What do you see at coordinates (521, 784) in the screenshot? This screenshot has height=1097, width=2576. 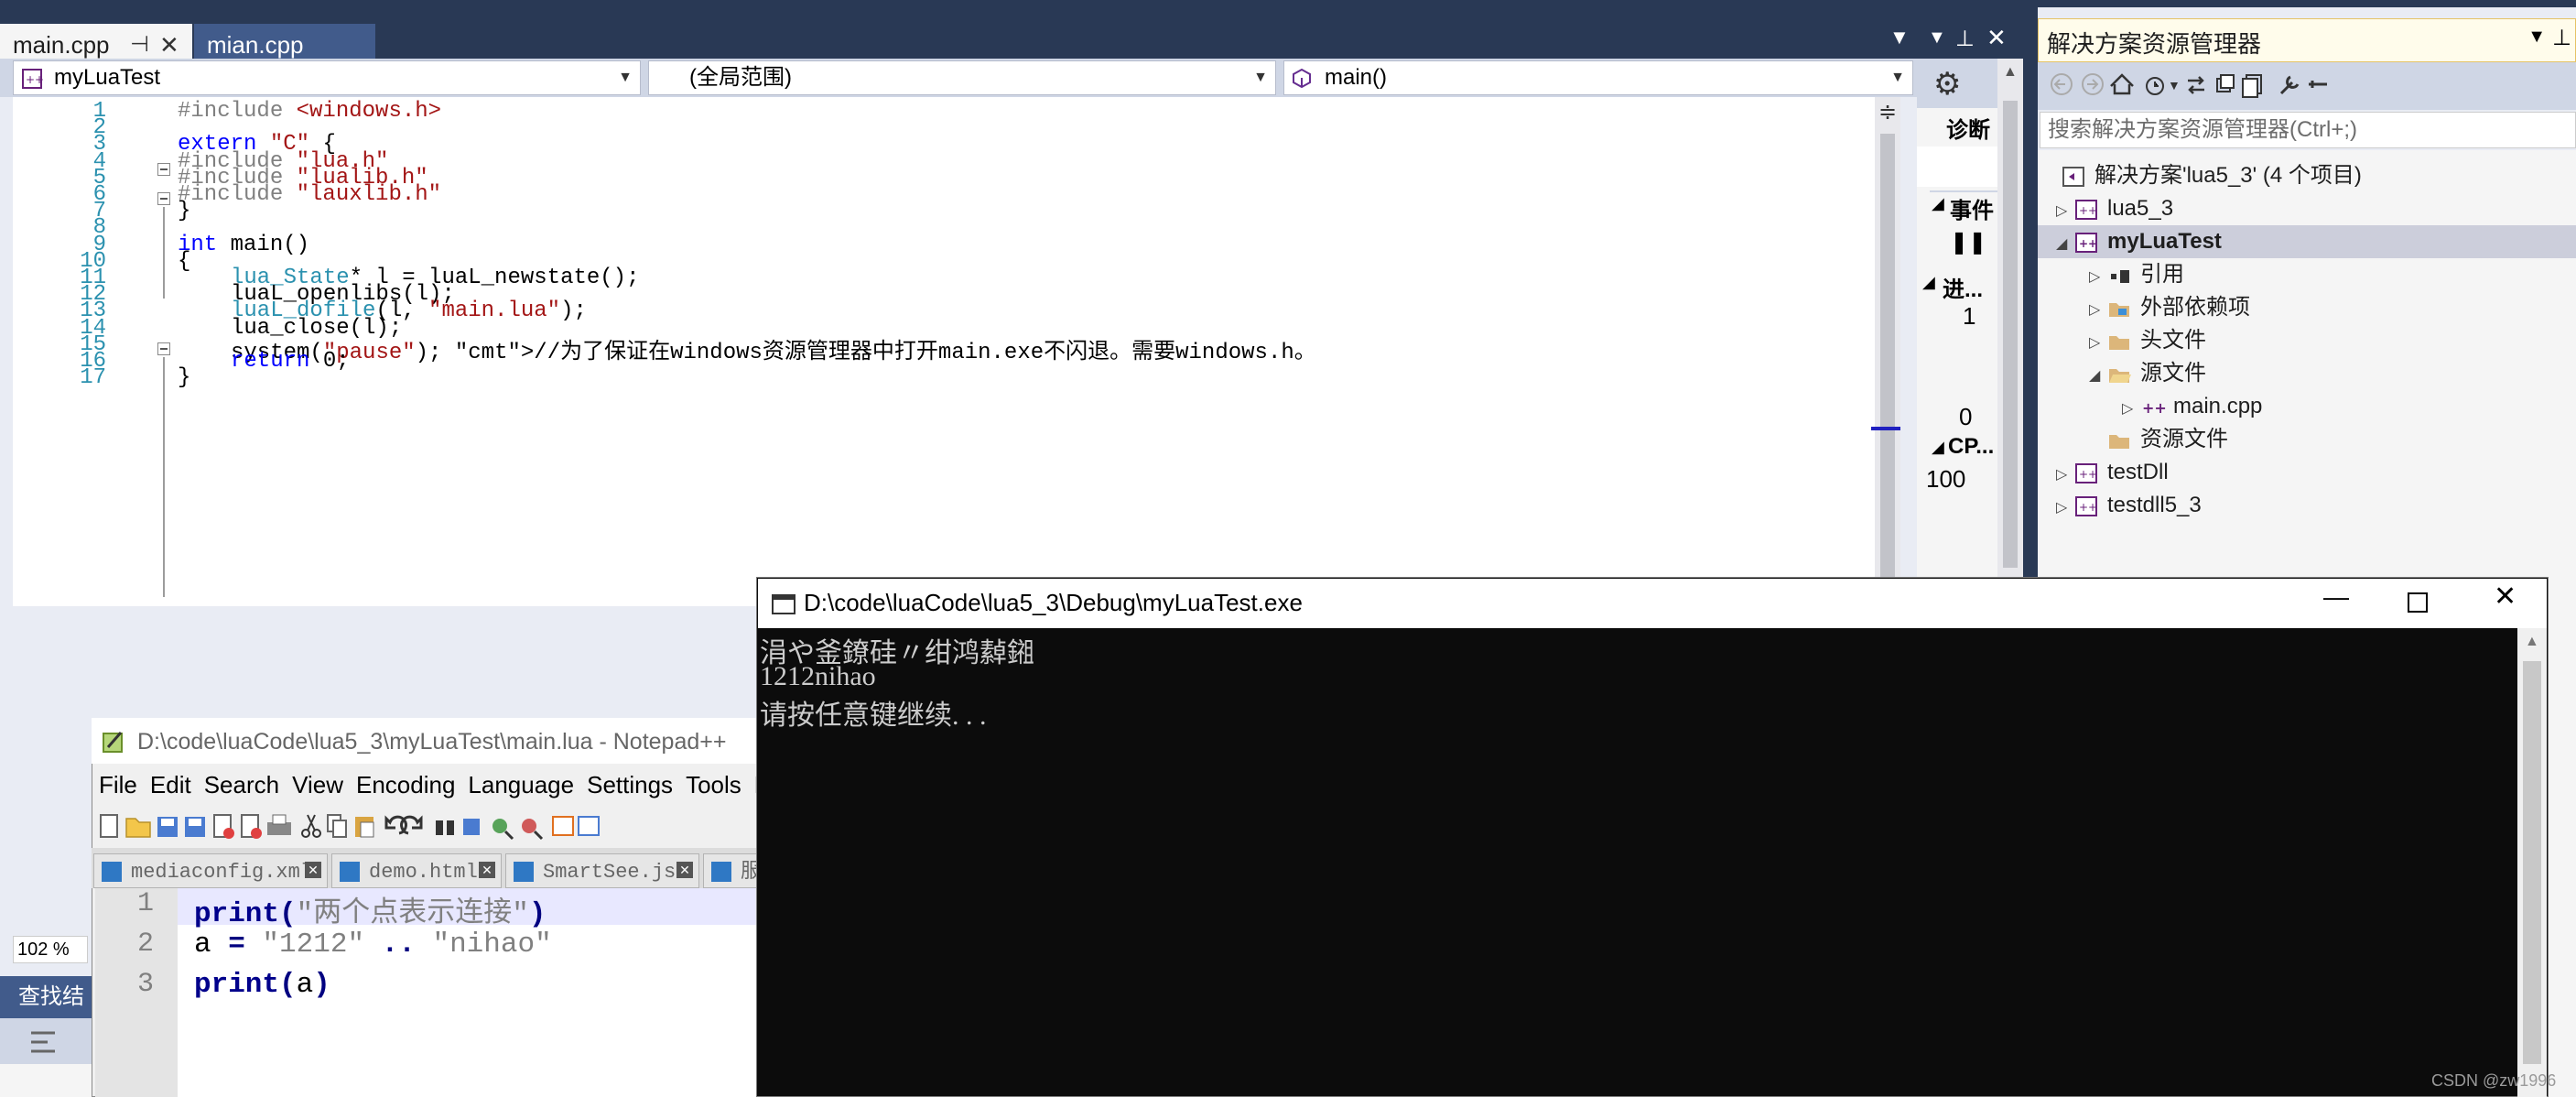 I see `menu-language: Language` at bounding box center [521, 784].